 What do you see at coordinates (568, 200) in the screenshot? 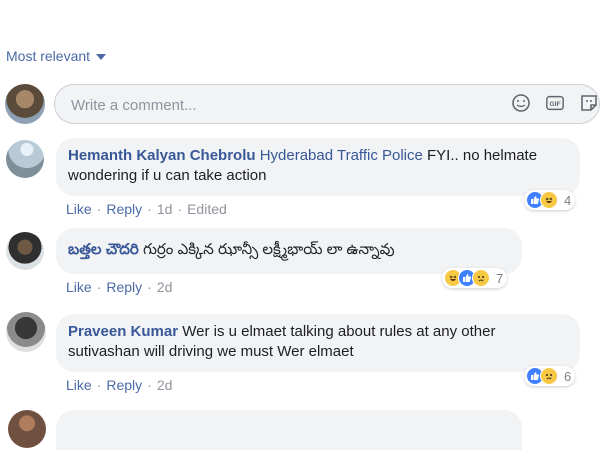
I see `reaction-count: 4` at bounding box center [568, 200].